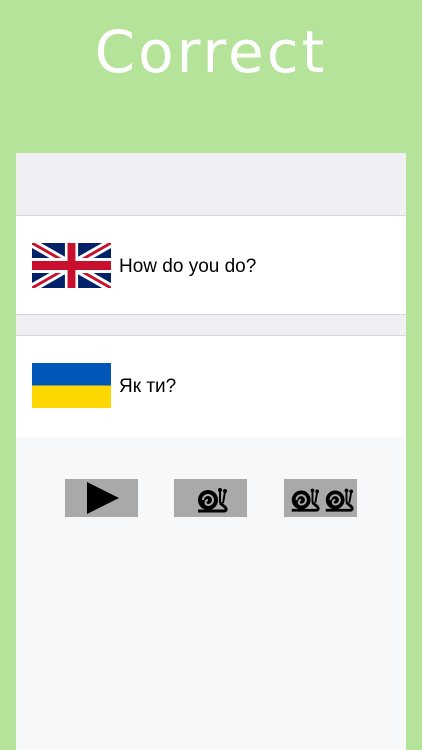  What do you see at coordinates (71, 265) in the screenshot?
I see `uk-flag-icon` at bounding box center [71, 265].